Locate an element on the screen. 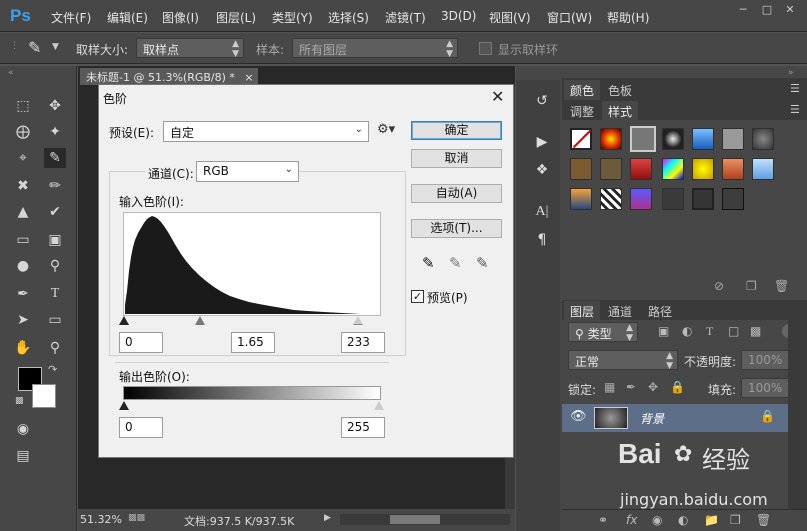 The height and width of the screenshot is (531, 807). status-export-icon: ▩▩ is located at coordinates (136, 518).